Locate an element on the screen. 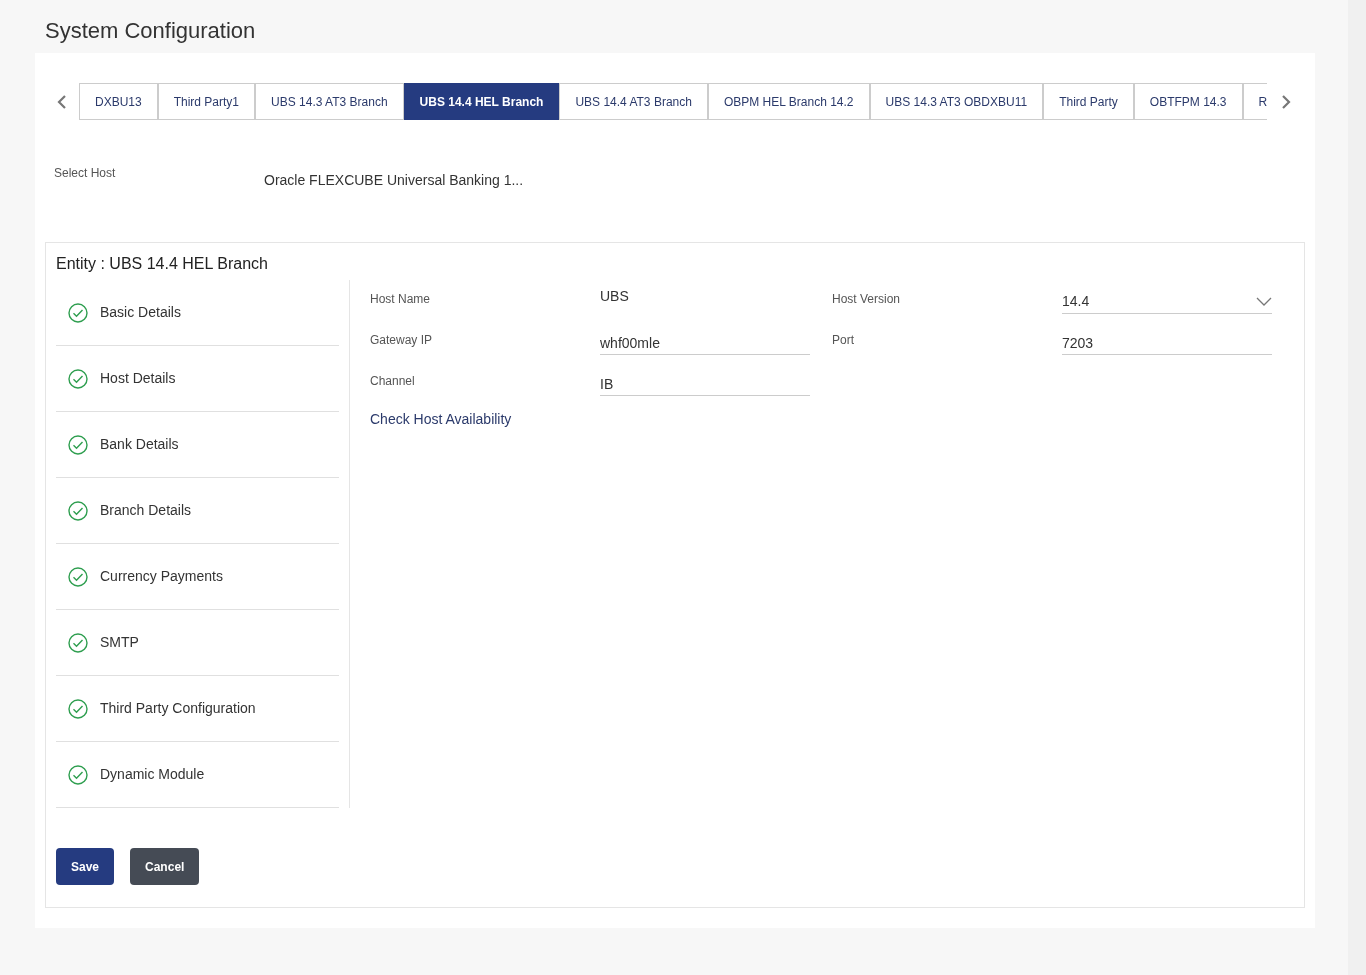 The image size is (1366, 975). version-dropdown: 14.4 is located at coordinates (1167, 298).